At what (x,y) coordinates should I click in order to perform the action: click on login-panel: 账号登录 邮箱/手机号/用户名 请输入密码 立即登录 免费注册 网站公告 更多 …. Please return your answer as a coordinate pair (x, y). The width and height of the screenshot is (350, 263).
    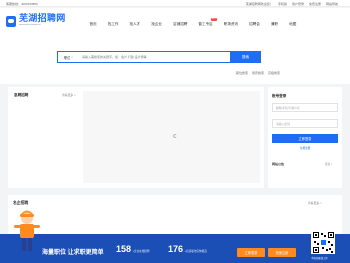
    Looking at the image, I should click on (305, 137).